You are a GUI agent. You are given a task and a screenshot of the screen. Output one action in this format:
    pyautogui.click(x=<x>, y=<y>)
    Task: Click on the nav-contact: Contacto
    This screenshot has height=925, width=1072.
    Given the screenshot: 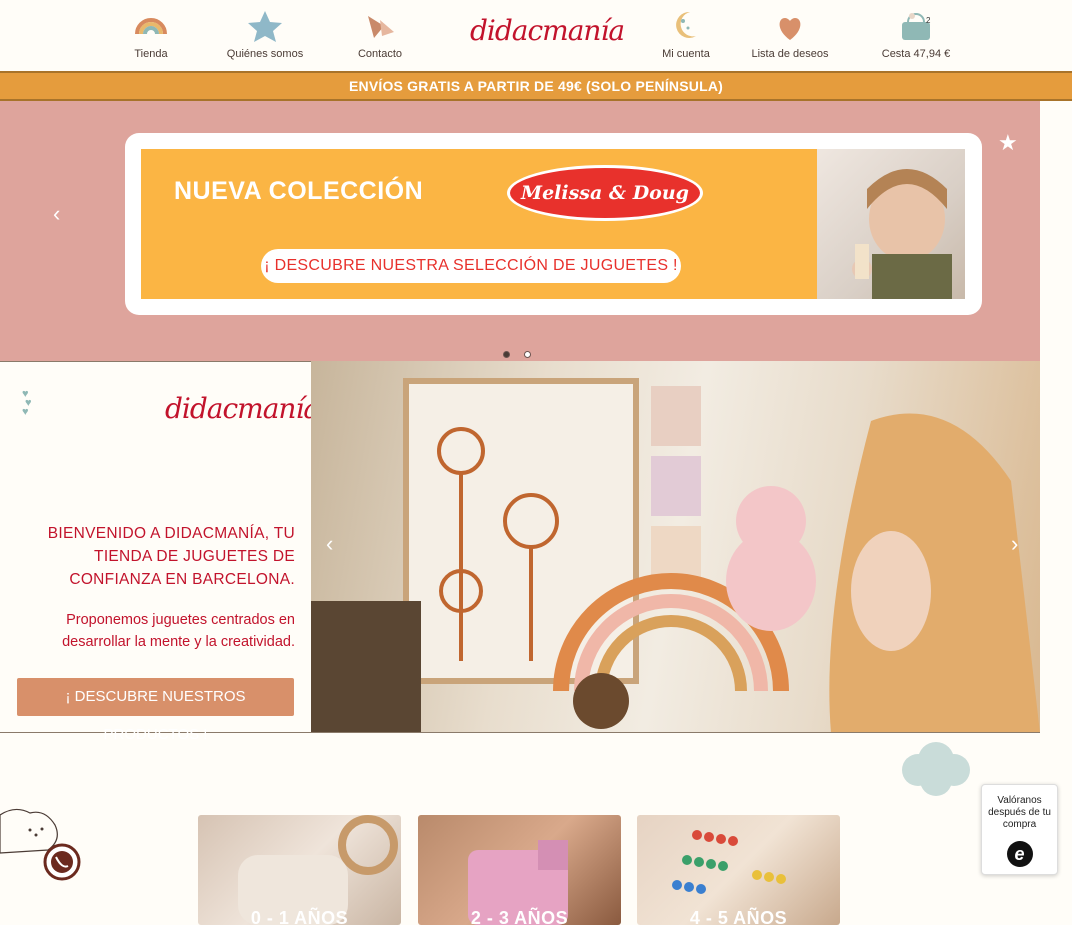 What is the action you would take?
    pyautogui.click(x=380, y=34)
    